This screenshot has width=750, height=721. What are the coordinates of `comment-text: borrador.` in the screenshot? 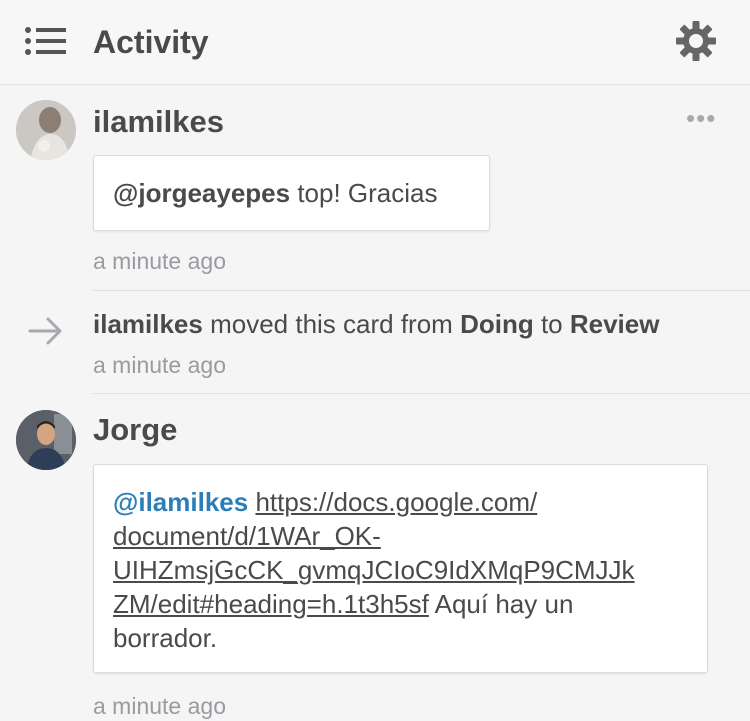 It's located at (165, 638).